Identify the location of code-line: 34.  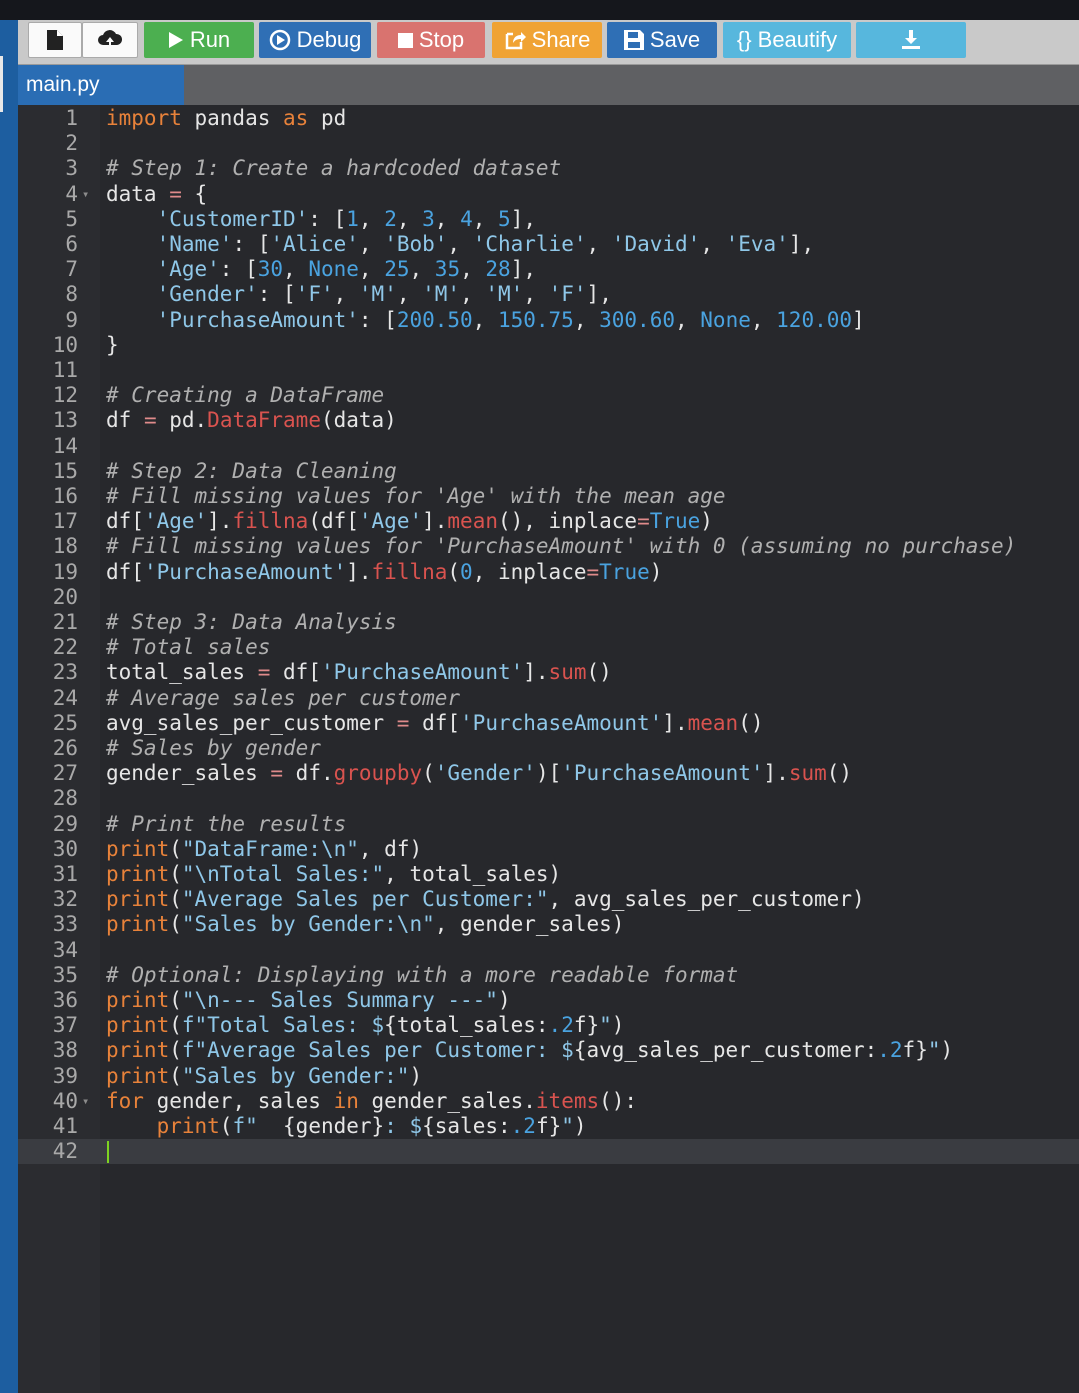
(548, 950).